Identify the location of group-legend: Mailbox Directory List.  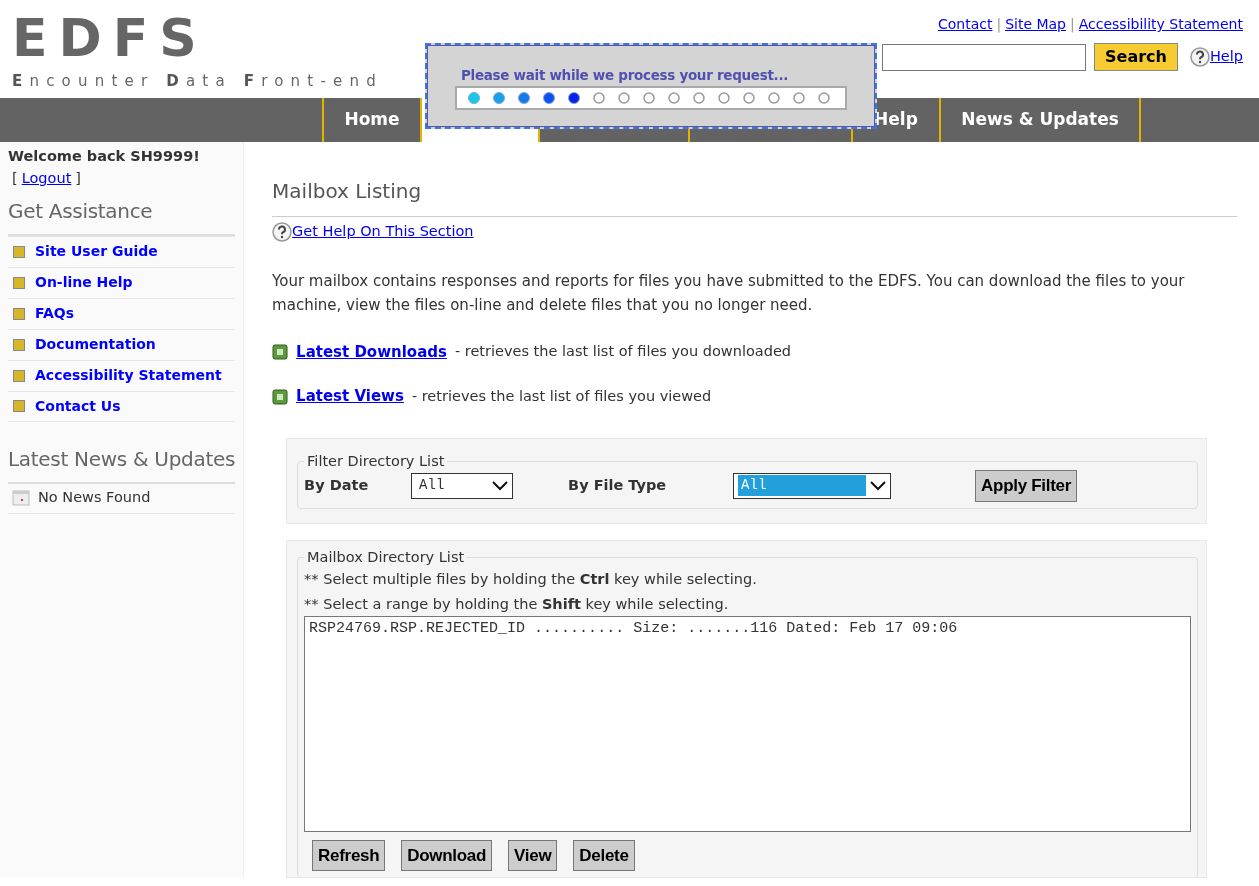
(386, 557).